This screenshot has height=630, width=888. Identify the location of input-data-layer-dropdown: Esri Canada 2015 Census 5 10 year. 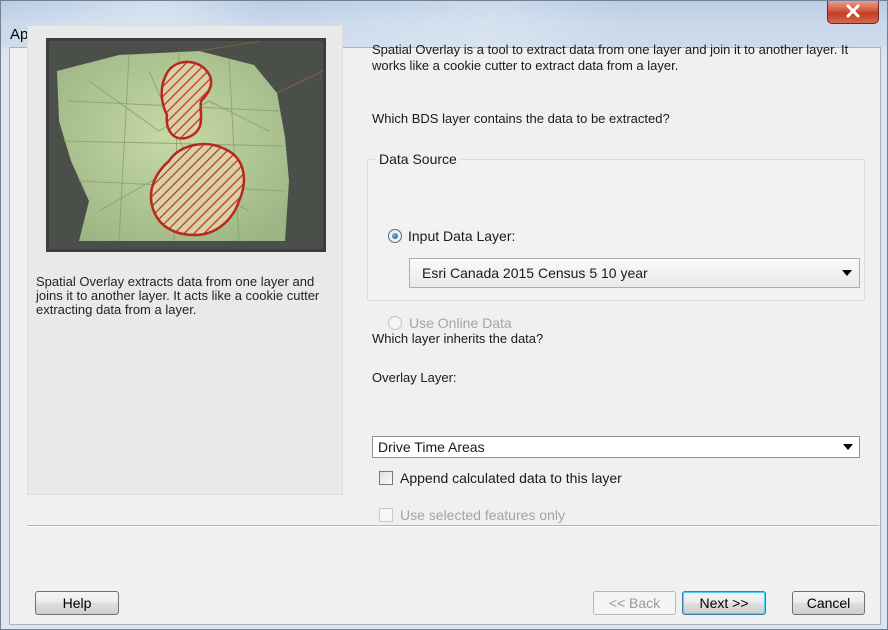
(634, 273).